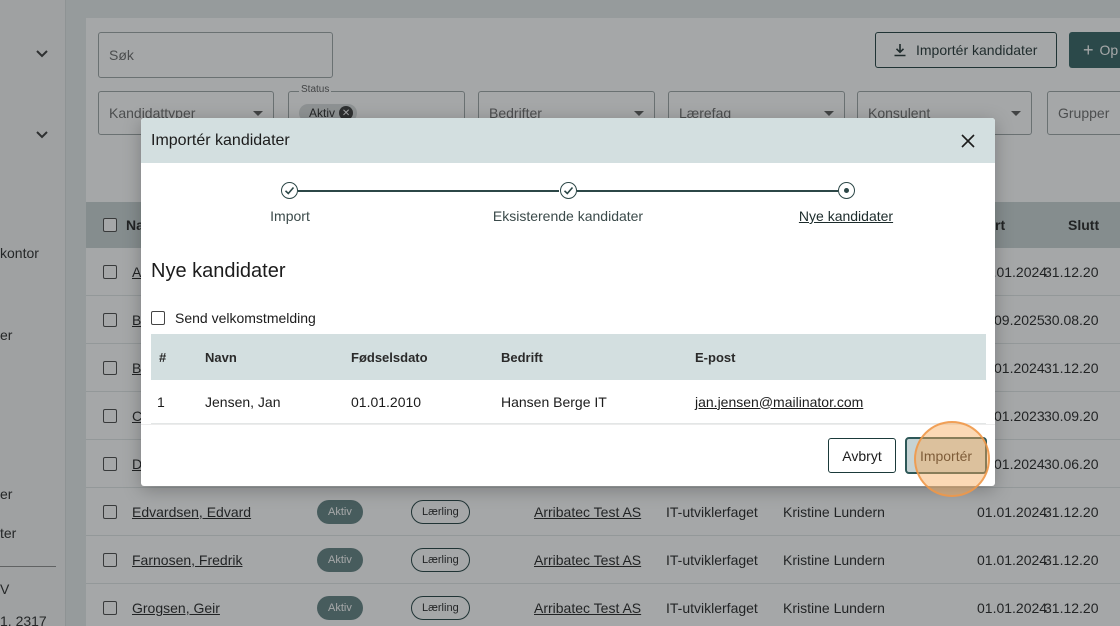 The image size is (1120, 626). Describe the element at coordinates (161, 401) in the screenshot. I see `row-number: 1` at that location.